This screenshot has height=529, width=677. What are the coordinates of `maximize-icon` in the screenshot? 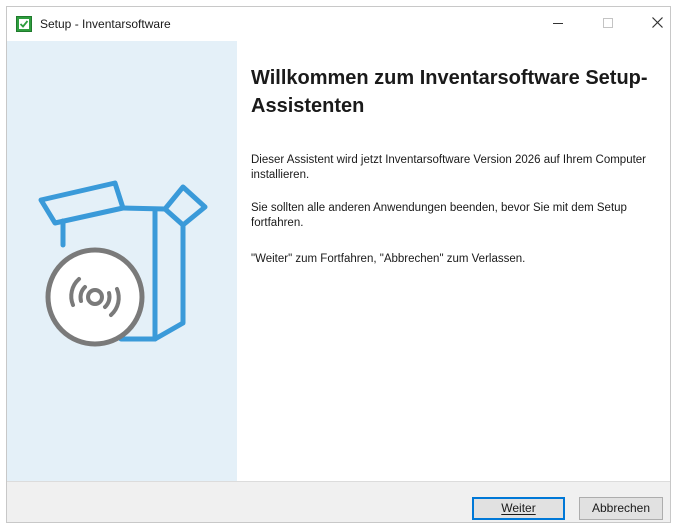 It's located at (608, 24).